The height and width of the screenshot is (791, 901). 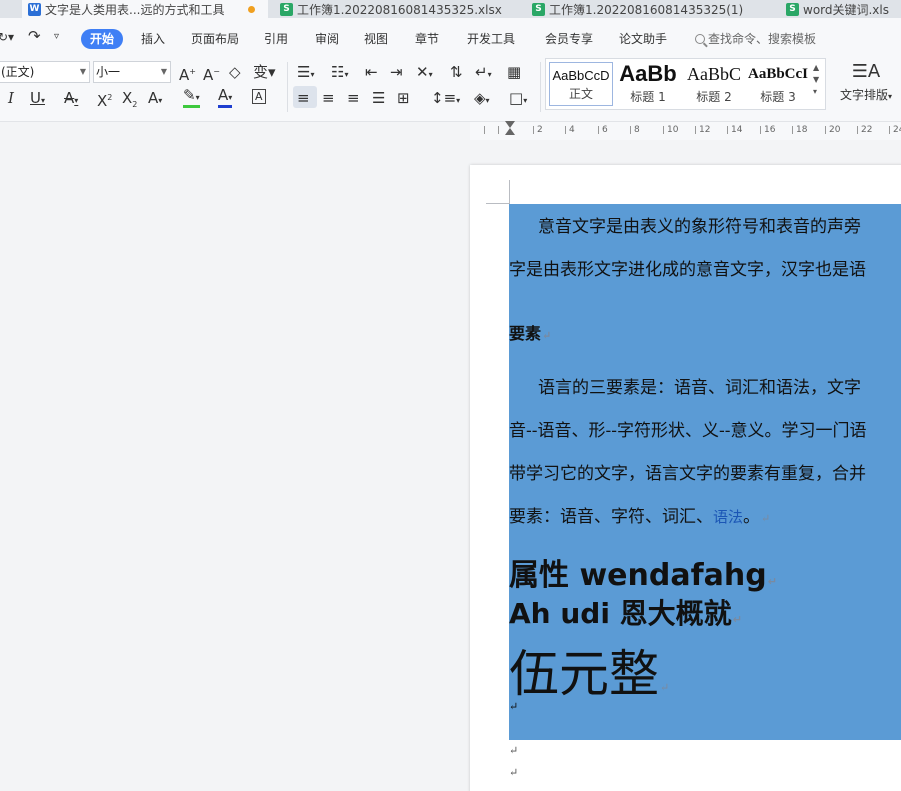 I want to click on menu-tab-section: 章节, so click(x=427, y=38).